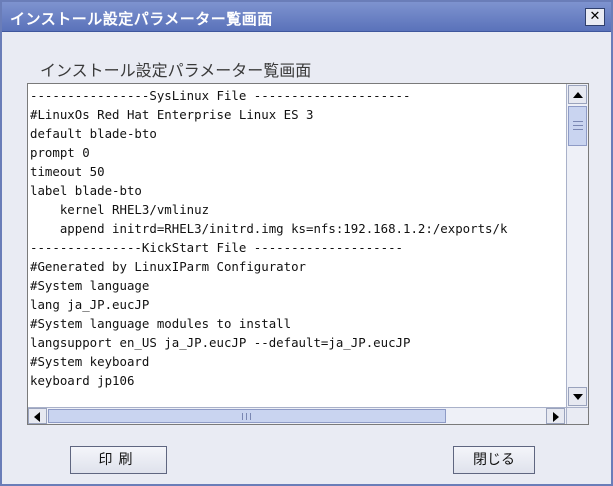 The height and width of the screenshot is (486, 613). I want to click on print-button: 印刷, so click(118, 460).